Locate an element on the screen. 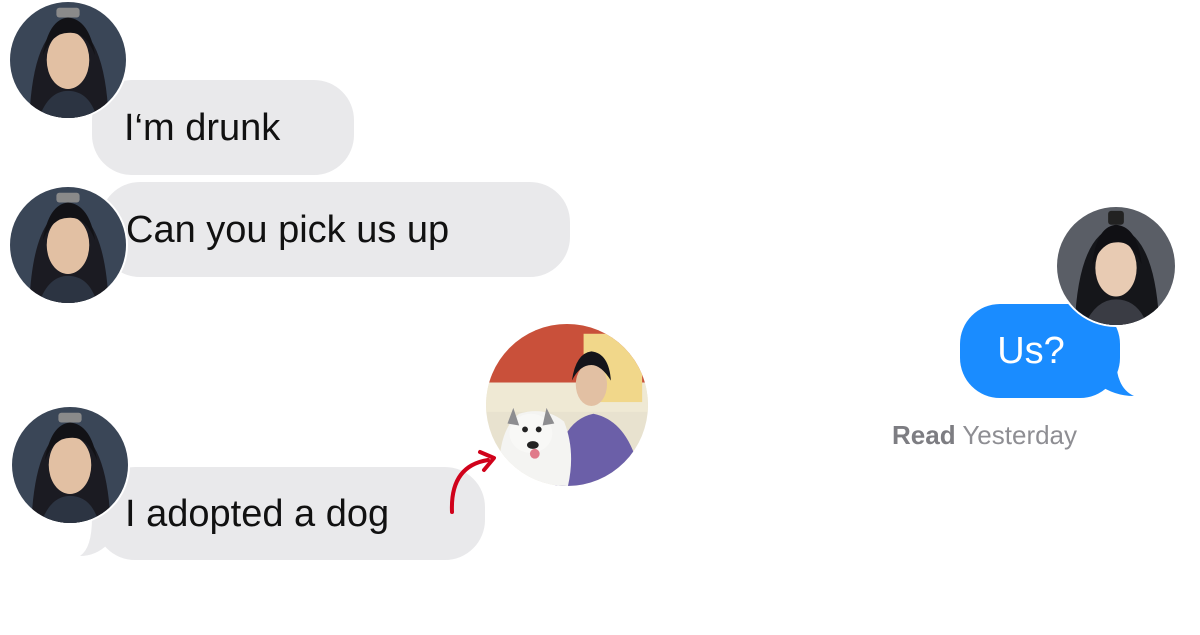  message-text: I‘m drunk is located at coordinates (202, 127).